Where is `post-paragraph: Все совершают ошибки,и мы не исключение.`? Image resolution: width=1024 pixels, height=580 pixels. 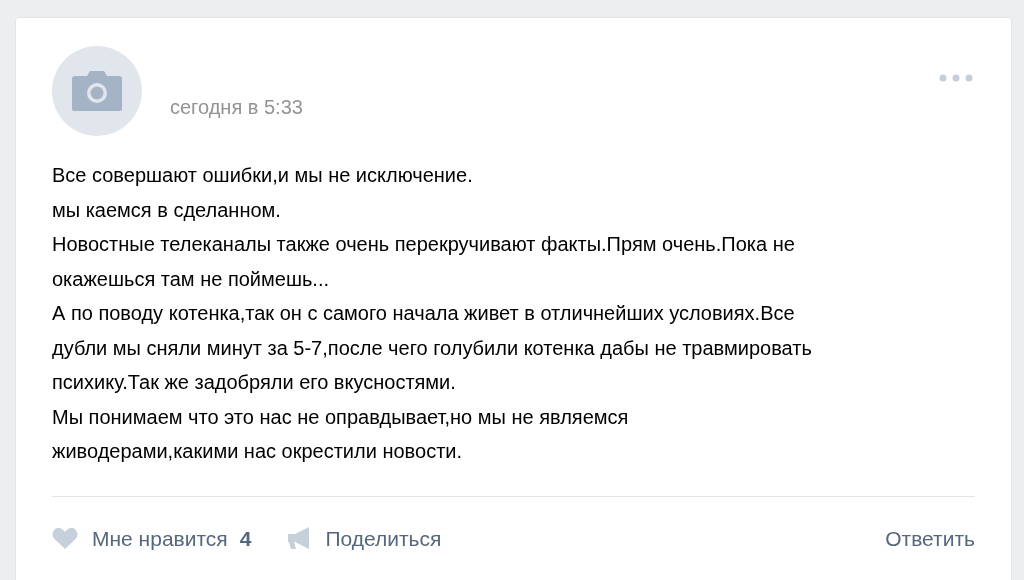 post-paragraph: Все совершают ошибки,и мы не исключение. is located at coordinates (262, 175).